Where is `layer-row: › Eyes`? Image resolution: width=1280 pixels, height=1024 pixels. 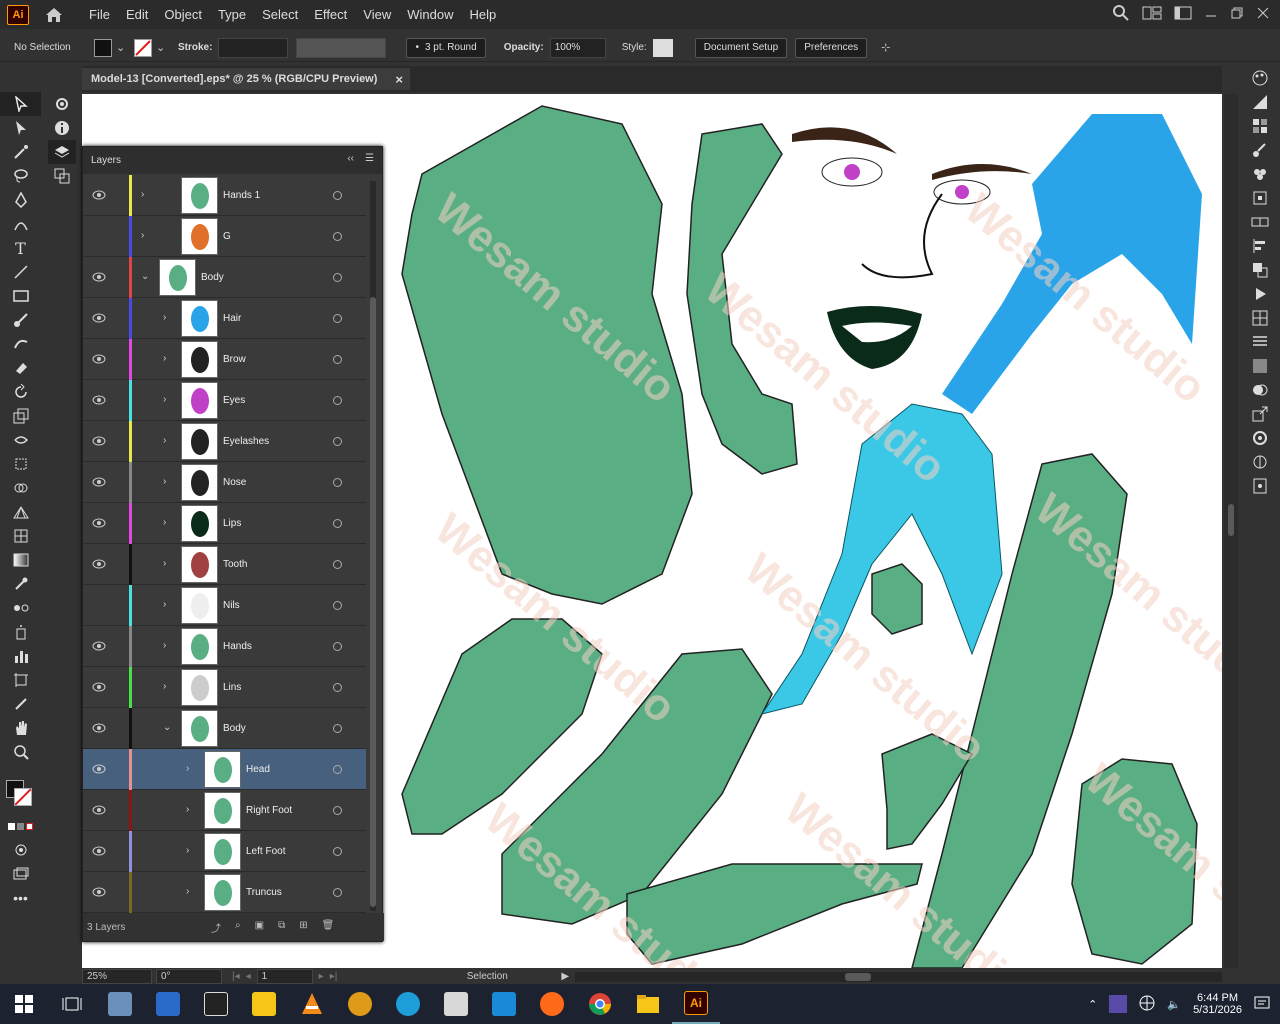
layer-row: › Eyes is located at coordinates (224, 400).